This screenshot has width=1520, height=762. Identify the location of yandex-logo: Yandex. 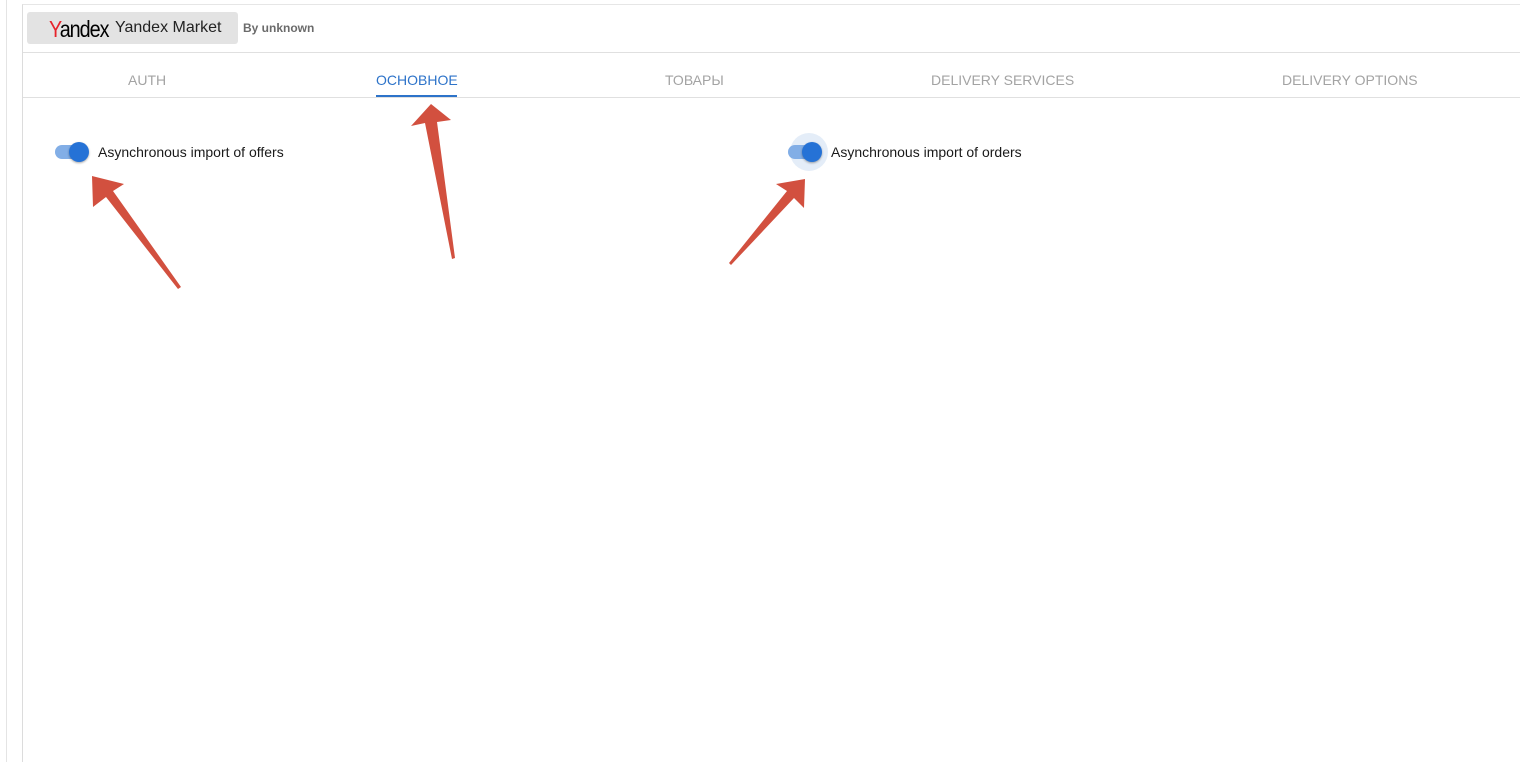
(79, 29).